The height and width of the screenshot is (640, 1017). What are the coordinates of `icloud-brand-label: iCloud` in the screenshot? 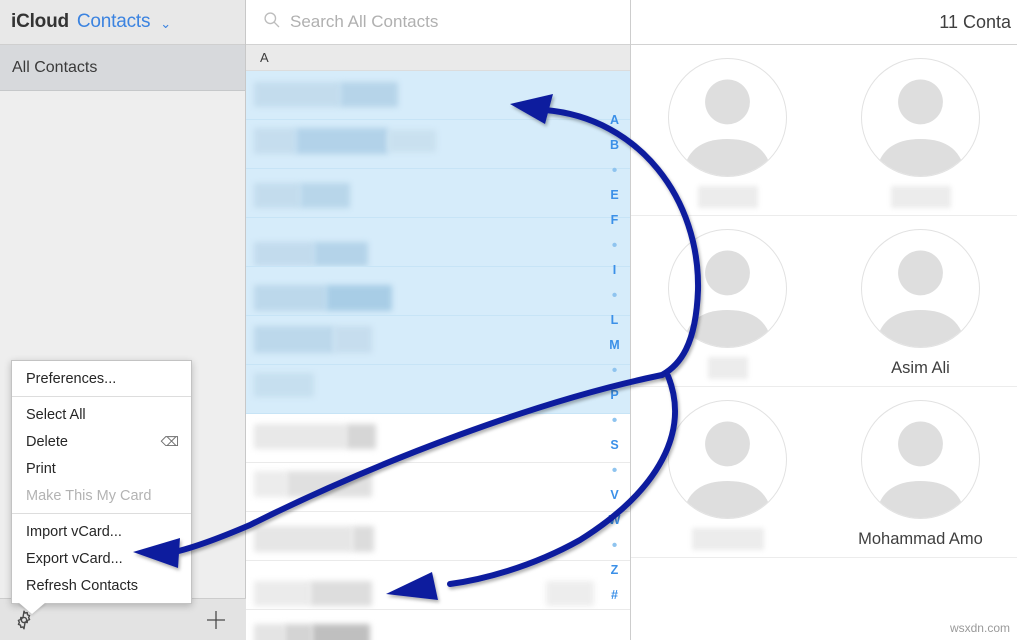 It's located at (40, 21).